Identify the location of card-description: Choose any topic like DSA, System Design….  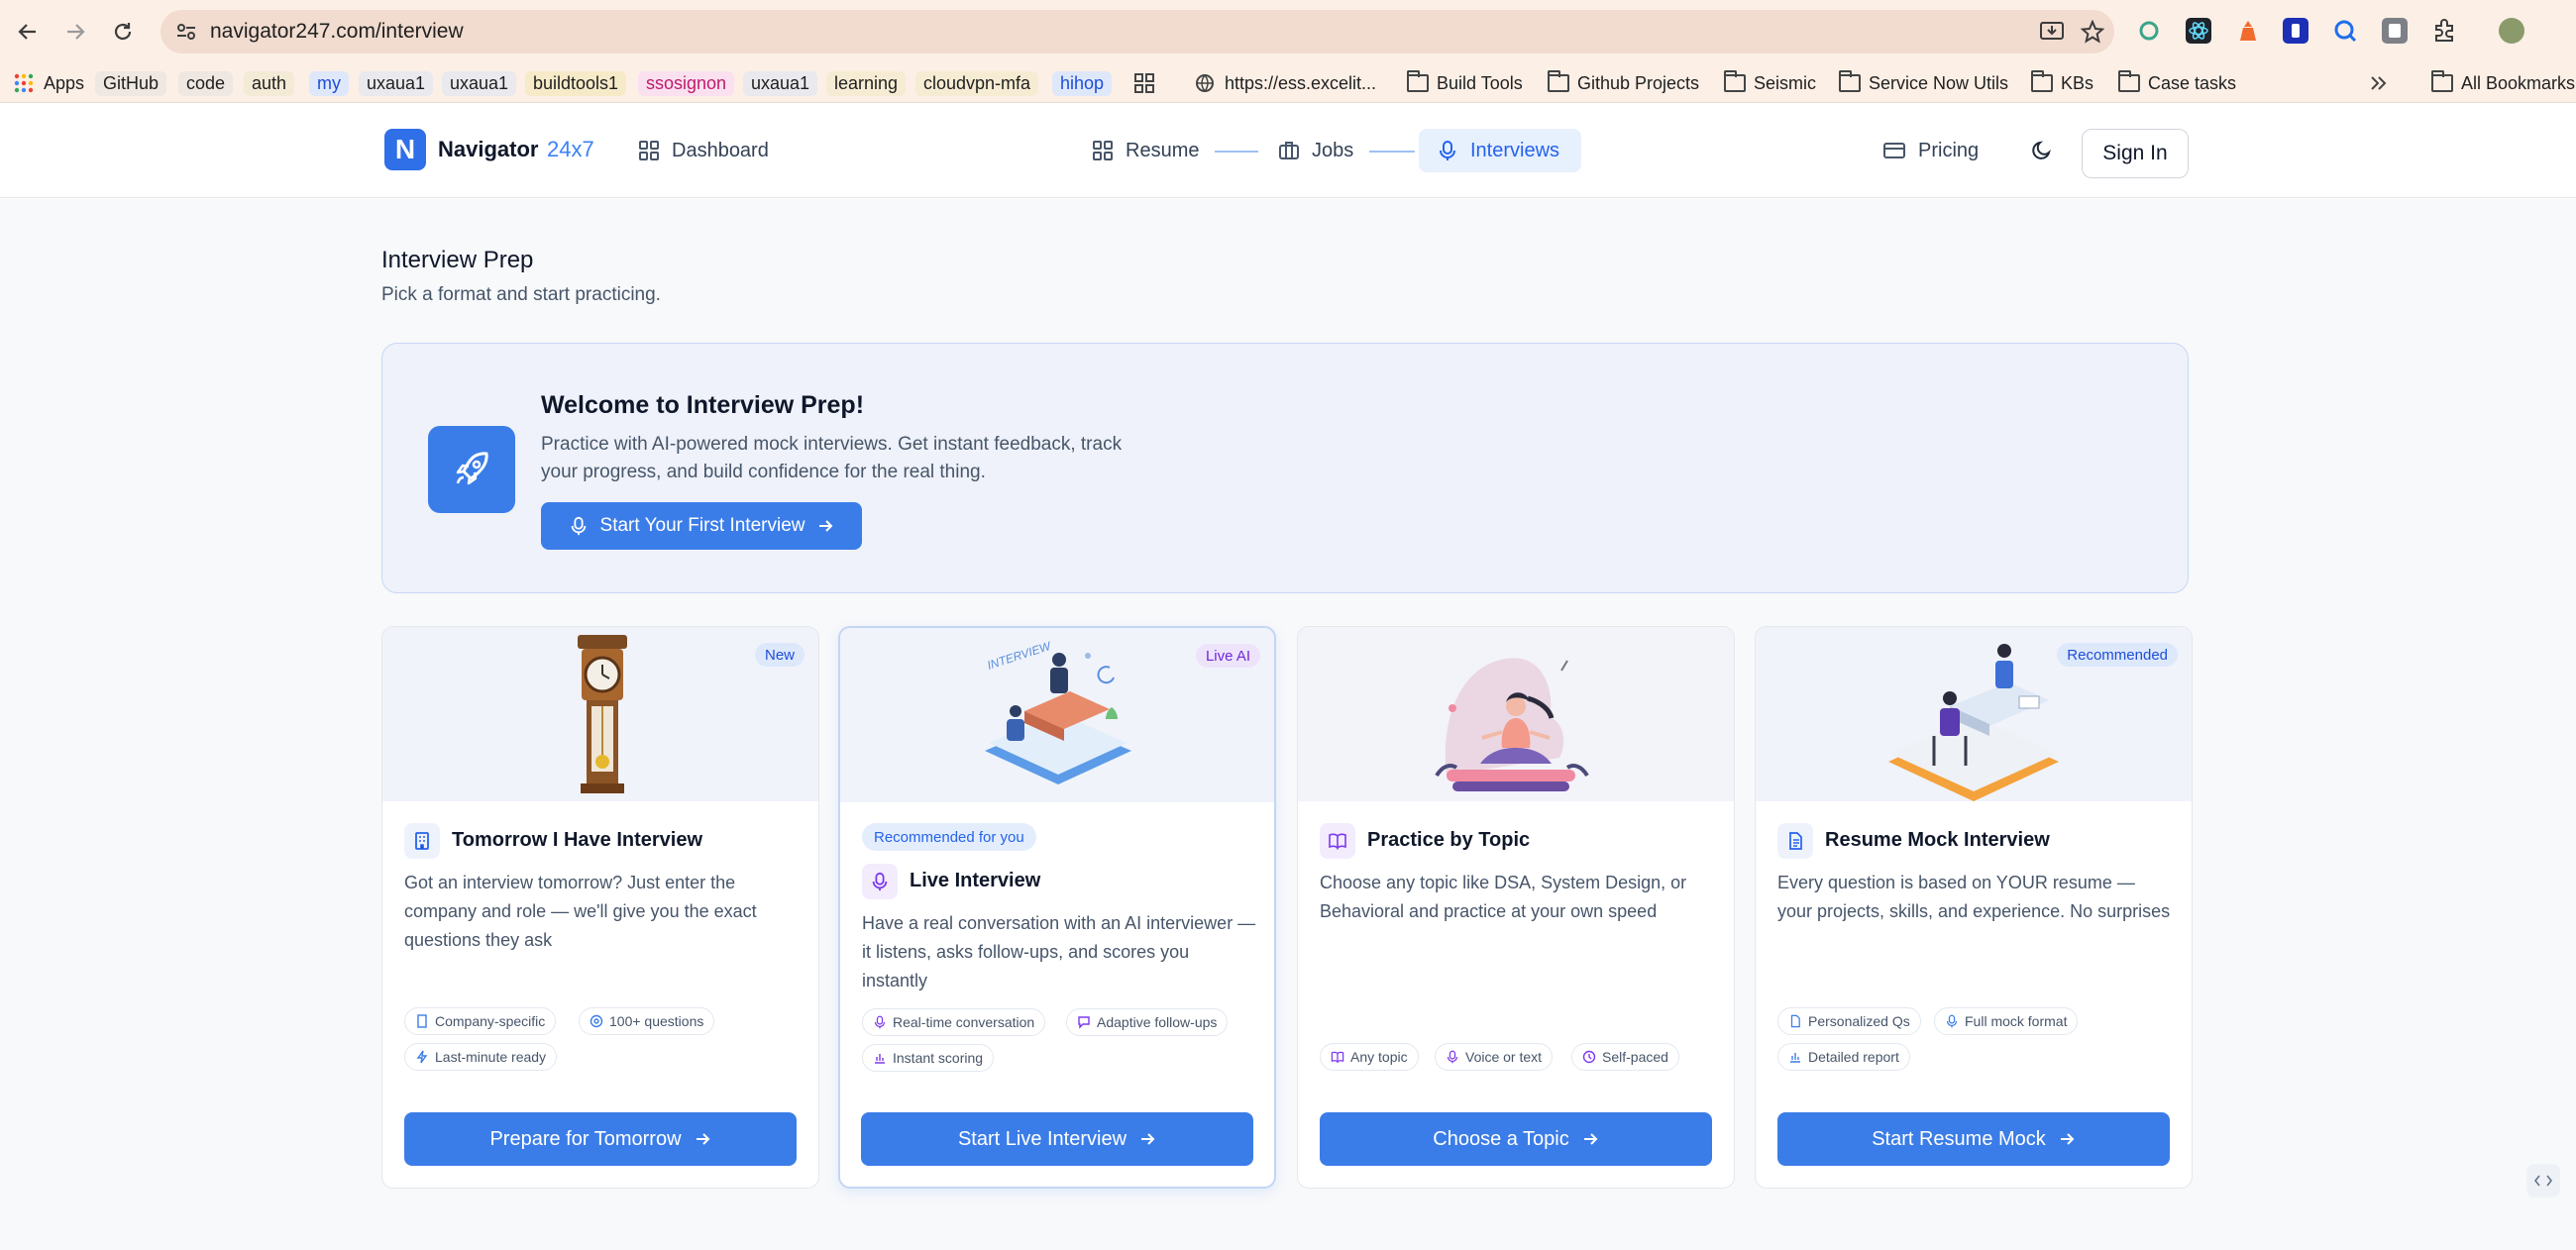
(1503, 897).